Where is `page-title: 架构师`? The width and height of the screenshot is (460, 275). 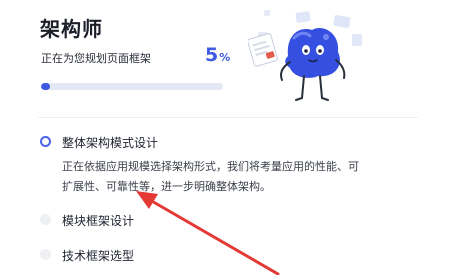
page-title: 架构师 is located at coordinates (71, 29).